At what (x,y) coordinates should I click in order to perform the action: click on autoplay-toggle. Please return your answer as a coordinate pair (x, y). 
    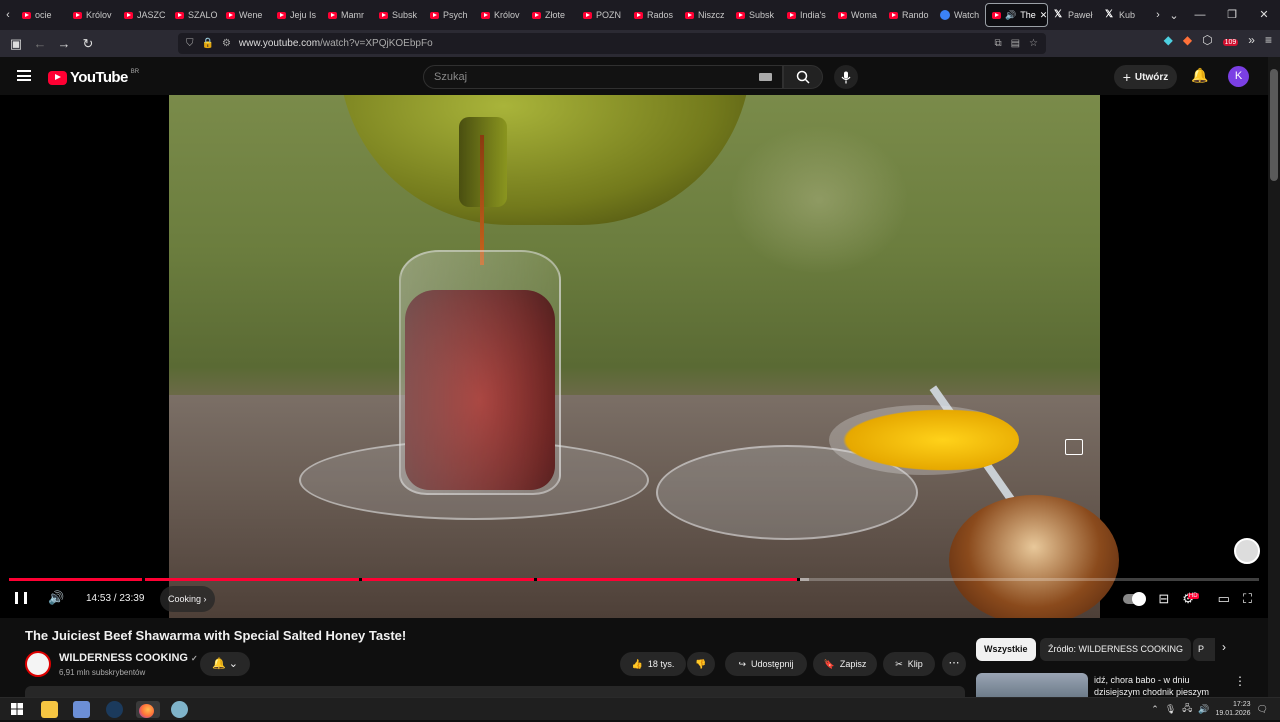
    Looking at the image, I should click on (1135, 599).